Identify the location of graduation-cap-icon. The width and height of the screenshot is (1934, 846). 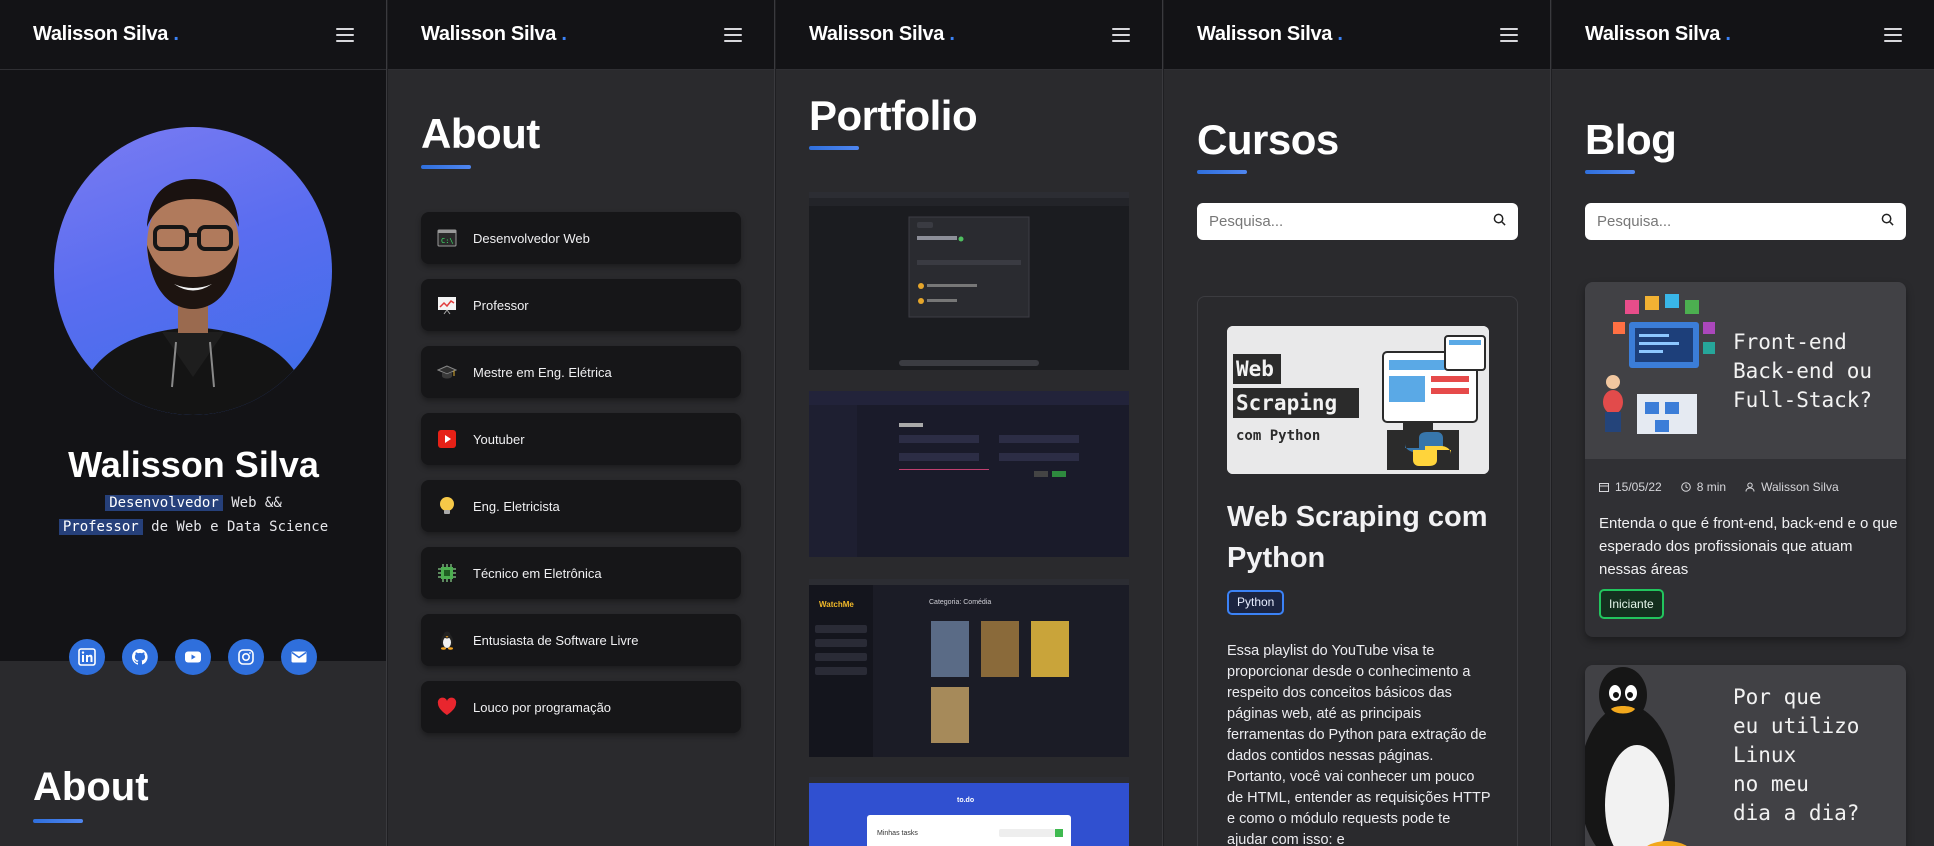
(447, 372).